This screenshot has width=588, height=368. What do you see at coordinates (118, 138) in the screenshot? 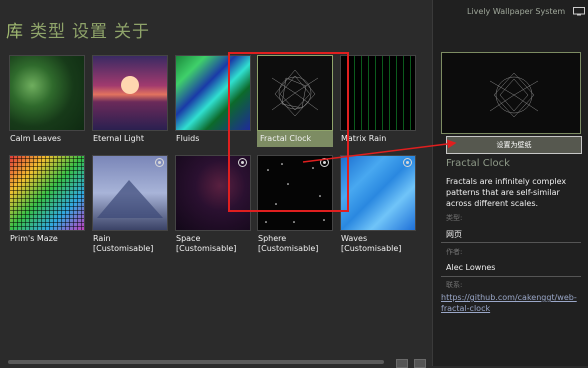
I see `tile-label: Eternal Light` at bounding box center [118, 138].